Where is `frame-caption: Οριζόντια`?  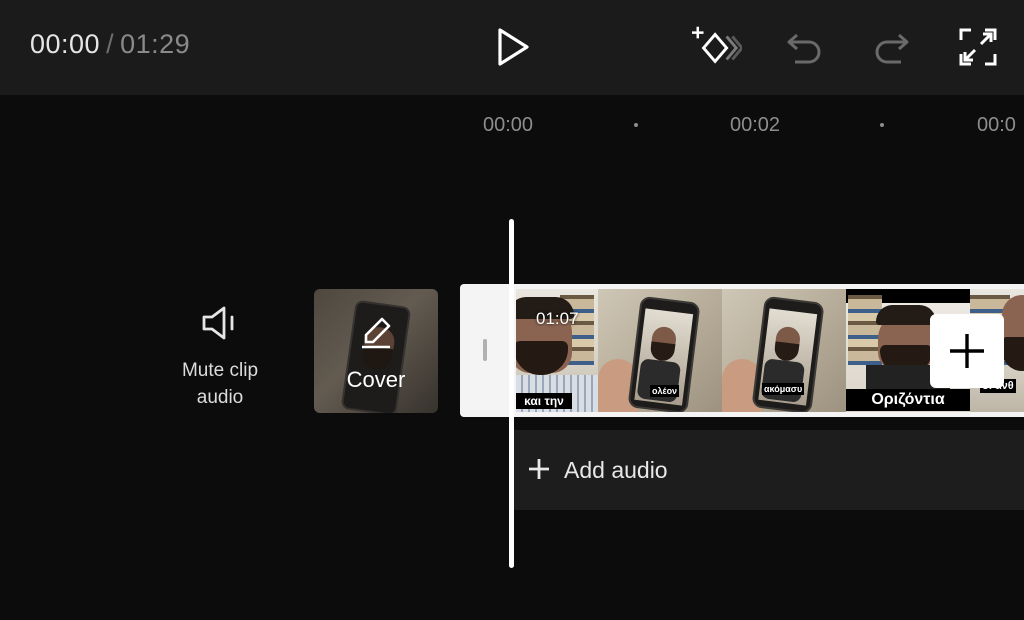
frame-caption: Οριζόντια is located at coordinates (908, 400).